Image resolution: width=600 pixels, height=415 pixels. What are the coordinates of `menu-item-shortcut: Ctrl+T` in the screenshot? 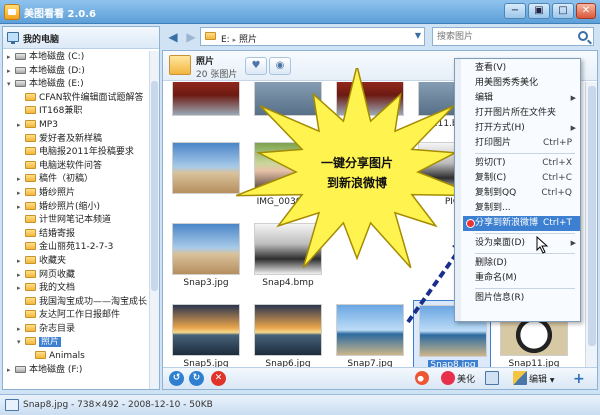 It's located at (557, 223).